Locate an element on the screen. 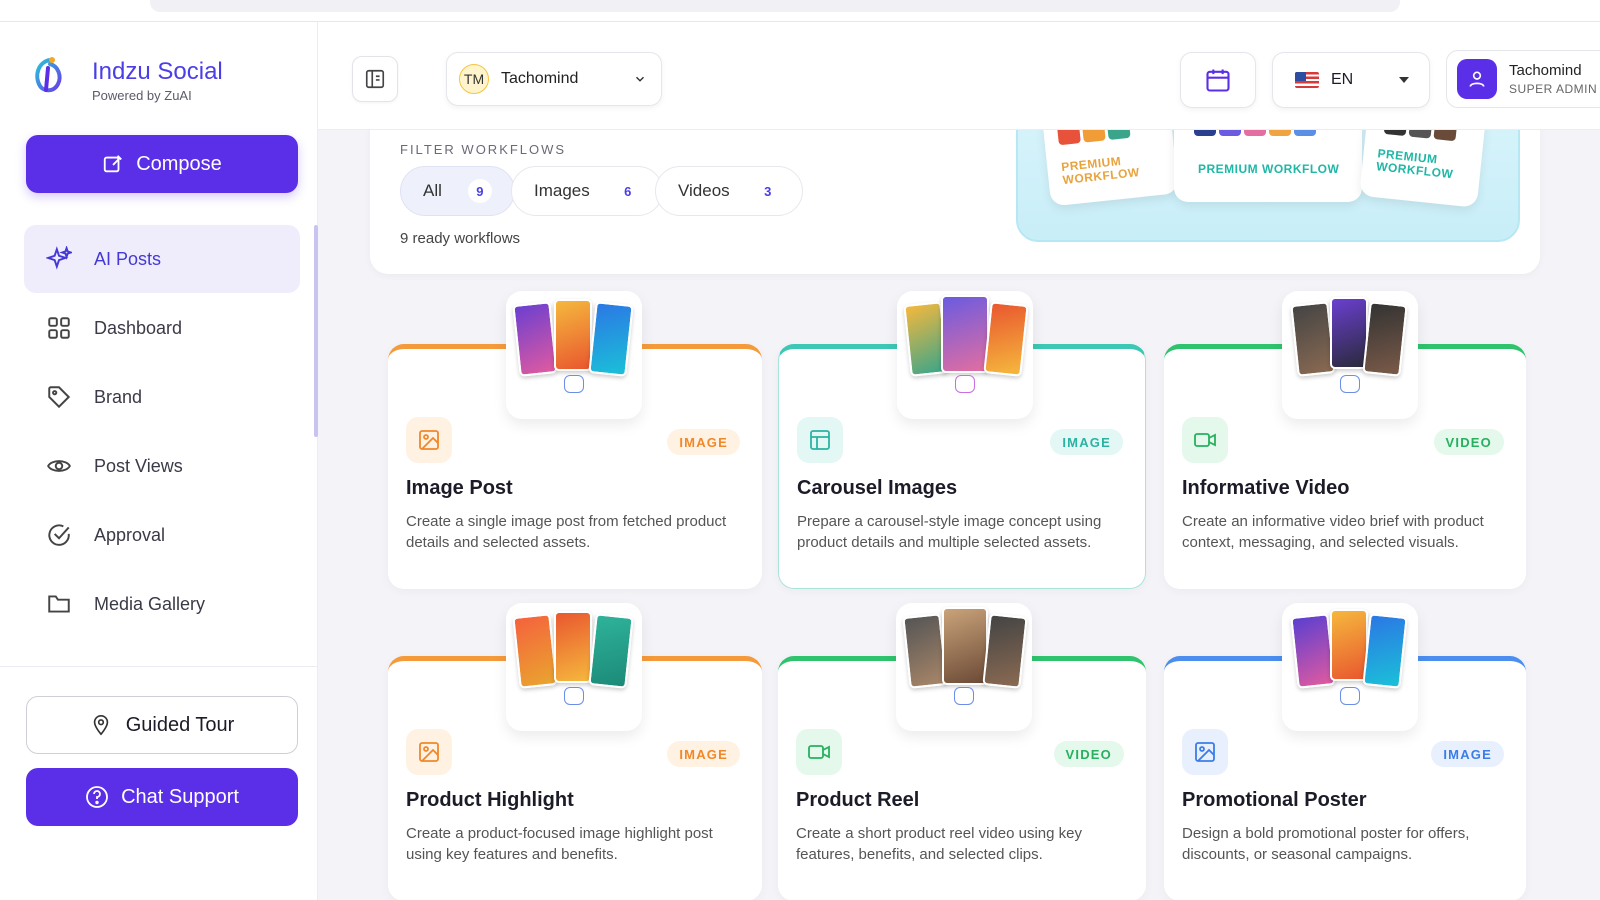 The width and height of the screenshot is (1600, 900). chat-support-button: Chat Support is located at coordinates (162, 797).